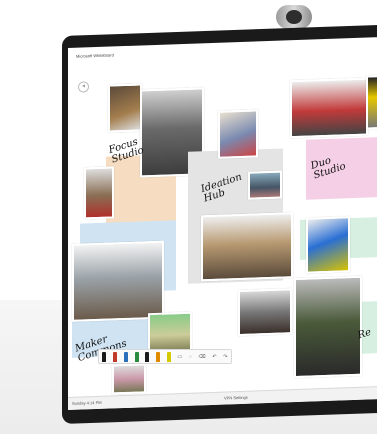 The image size is (377, 434). What do you see at coordinates (147, 356) in the screenshot?
I see `pen-dark-icon` at bounding box center [147, 356].